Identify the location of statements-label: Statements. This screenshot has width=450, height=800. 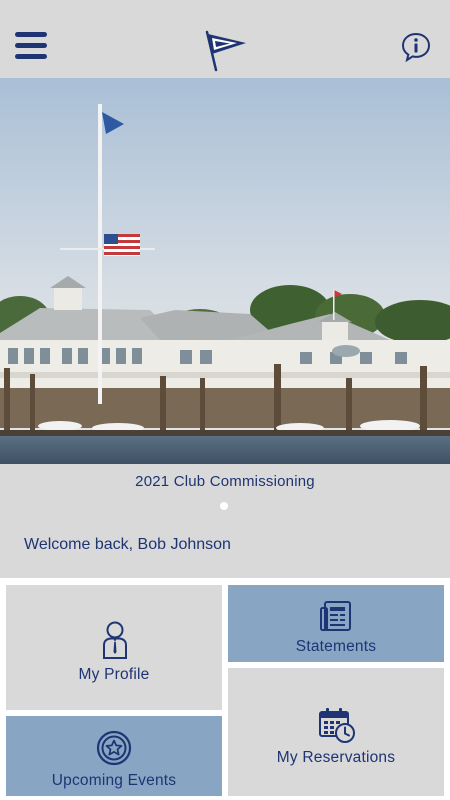
(336, 646).